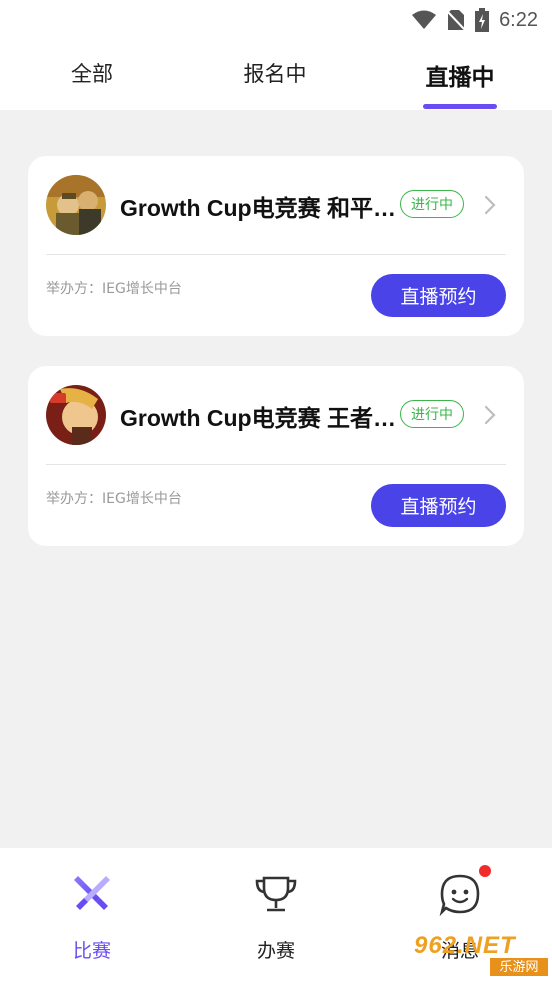 This screenshot has width=552, height=981. What do you see at coordinates (92, 73) in the screenshot?
I see `tab-all: 全部` at bounding box center [92, 73].